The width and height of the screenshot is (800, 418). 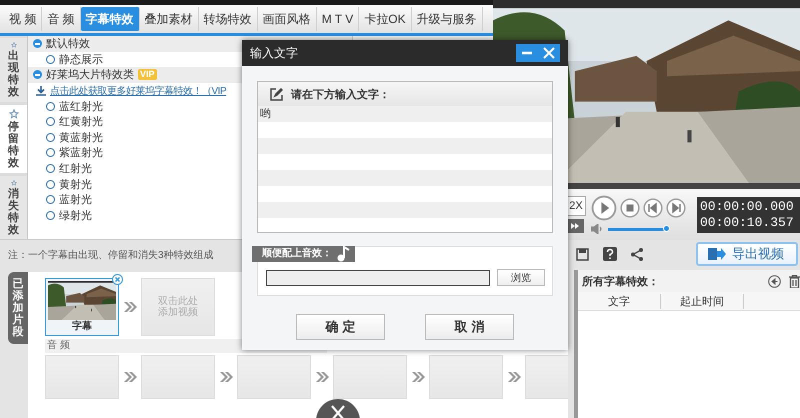 What do you see at coordinates (287, 19) in the screenshot?
I see `tab: 画面风格` at bounding box center [287, 19].